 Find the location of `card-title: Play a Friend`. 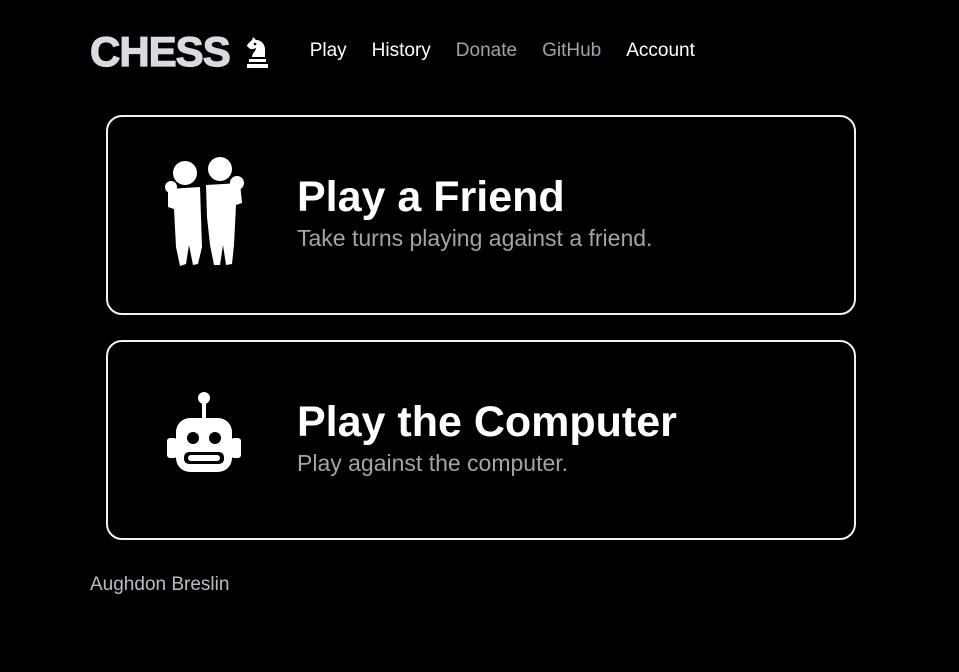

card-title: Play a Friend is located at coordinates (431, 197).